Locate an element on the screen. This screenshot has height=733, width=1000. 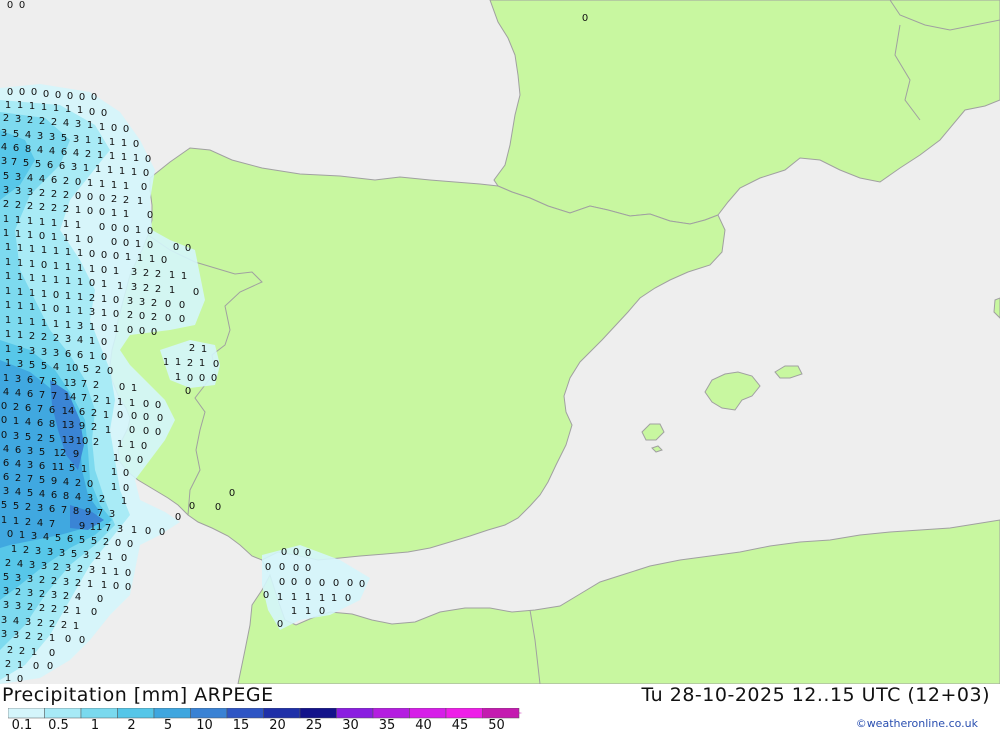
legend-tick-label: 20 is located at coordinates (277, 725).